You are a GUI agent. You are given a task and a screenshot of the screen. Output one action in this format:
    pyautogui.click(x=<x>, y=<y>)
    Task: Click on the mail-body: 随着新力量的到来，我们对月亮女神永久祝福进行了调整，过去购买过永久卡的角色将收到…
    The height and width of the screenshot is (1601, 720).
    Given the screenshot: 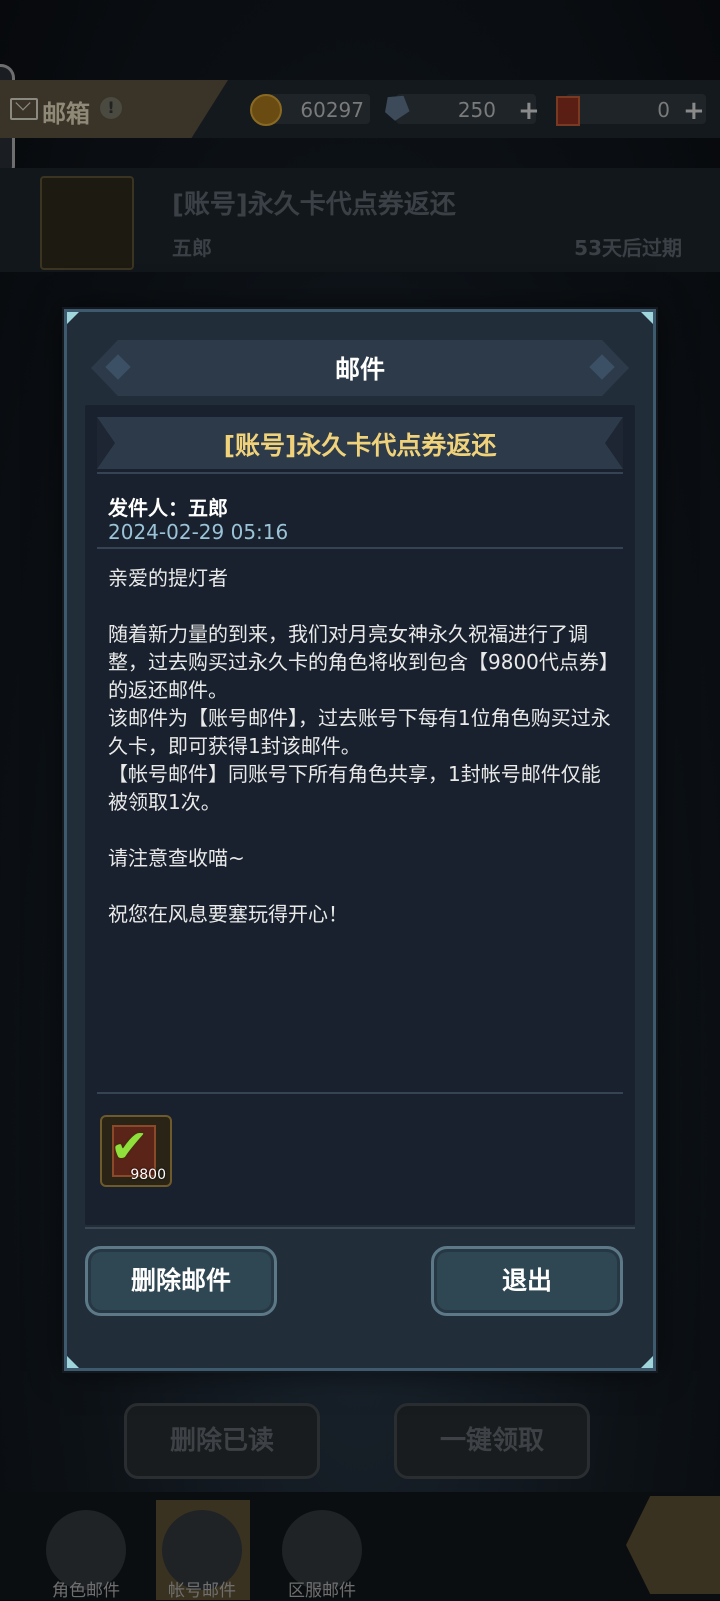 What is the action you would take?
    pyautogui.click(x=359, y=718)
    